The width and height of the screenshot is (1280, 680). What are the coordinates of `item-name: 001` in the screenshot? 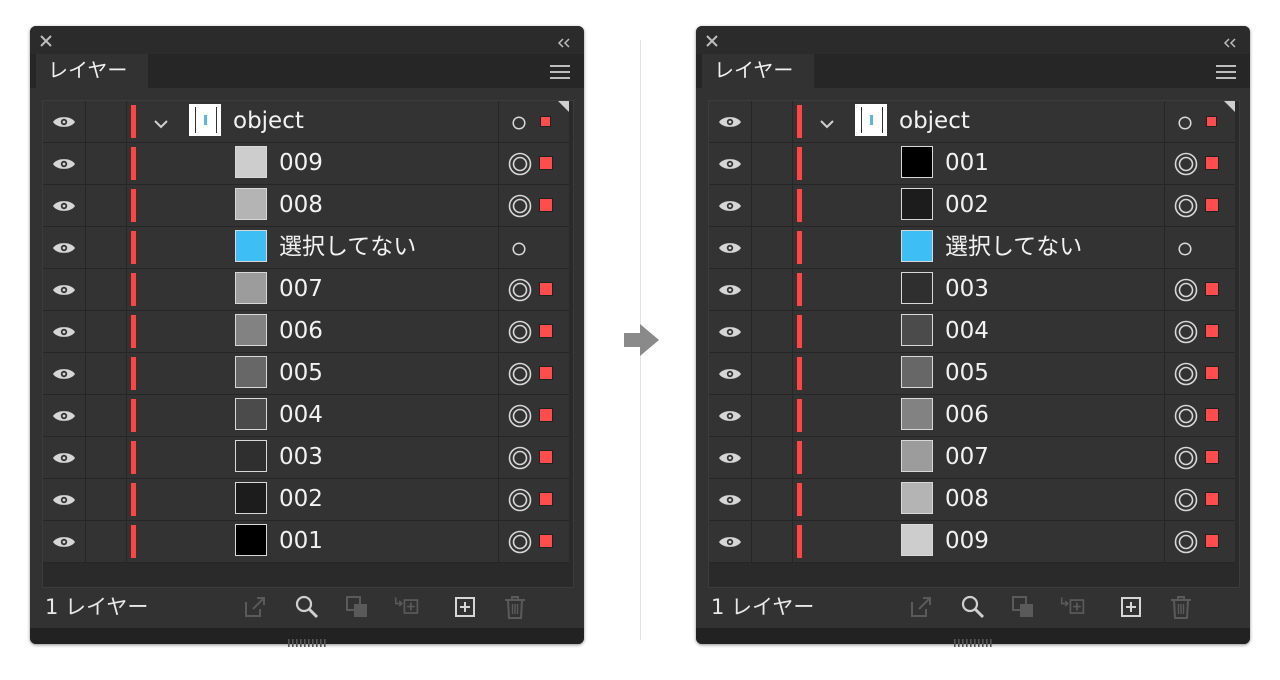 It's located at (967, 163).